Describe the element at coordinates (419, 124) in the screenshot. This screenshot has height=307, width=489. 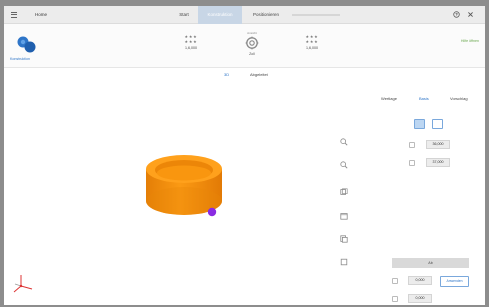
I see `view-mode-button-active` at that location.